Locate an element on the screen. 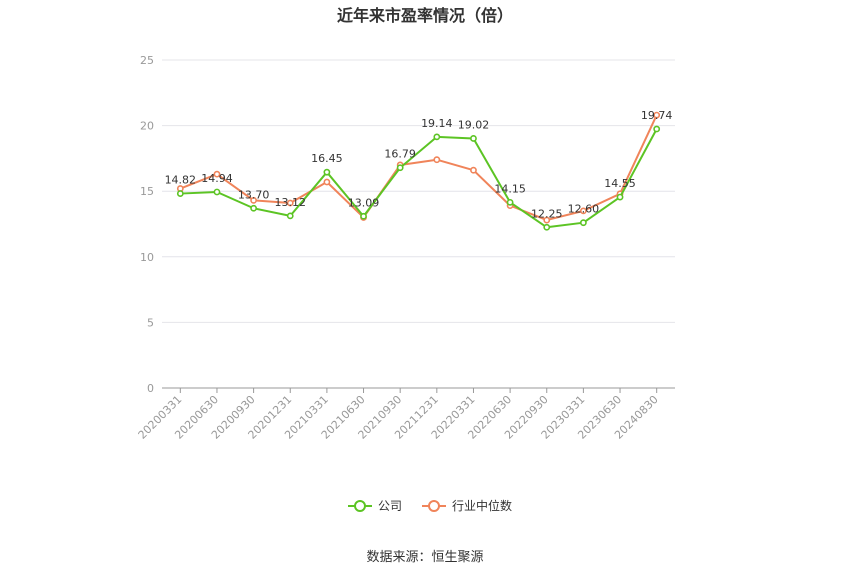 This screenshot has width=850, height=575. y-tick-label: 5 is located at coordinates (150, 322).